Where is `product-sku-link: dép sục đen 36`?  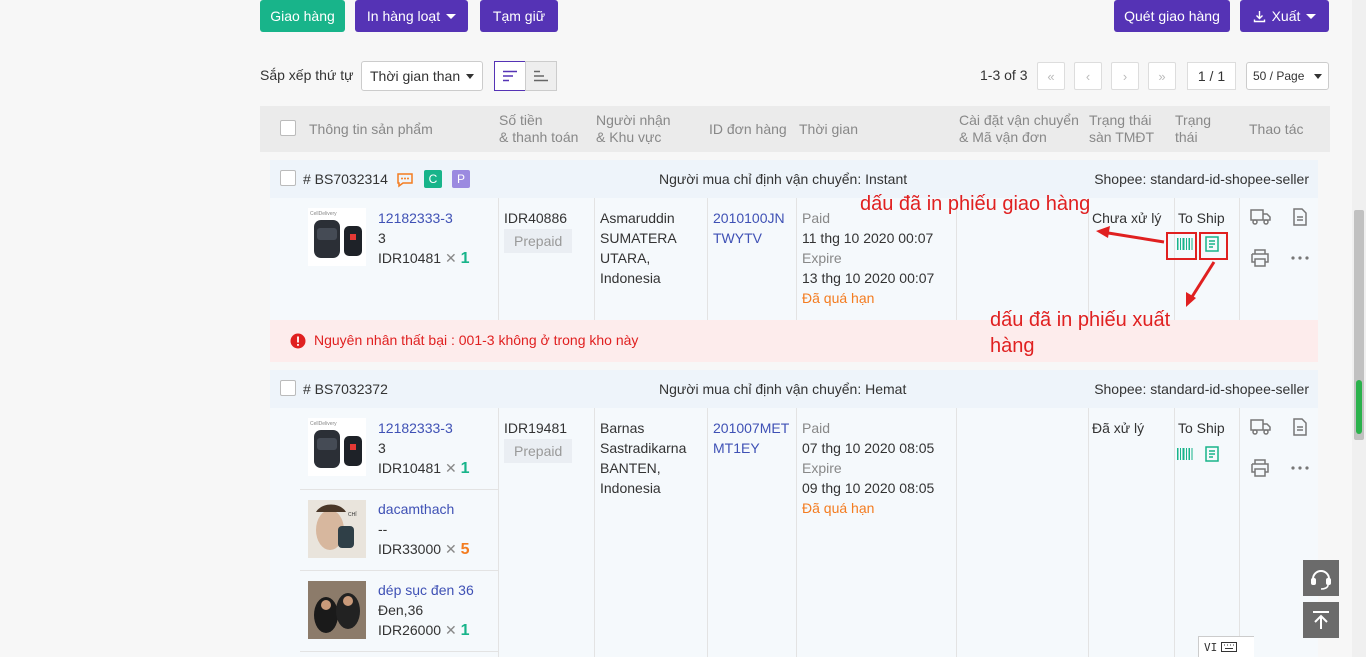 product-sku-link: dép sục đen 36 is located at coordinates (426, 590).